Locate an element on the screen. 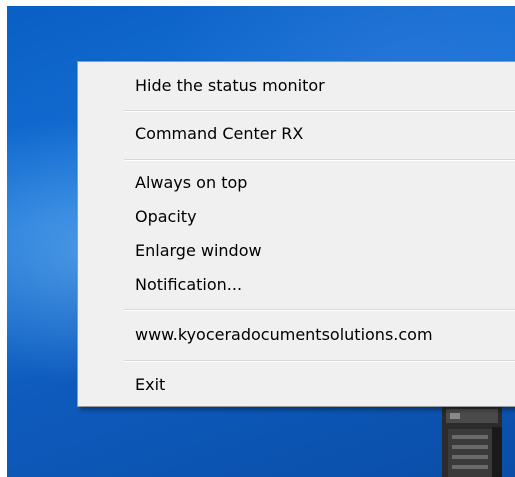 The width and height of the screenshot is (515, 477). menu-item-exit: Exit is located at coordinates (297, 384).